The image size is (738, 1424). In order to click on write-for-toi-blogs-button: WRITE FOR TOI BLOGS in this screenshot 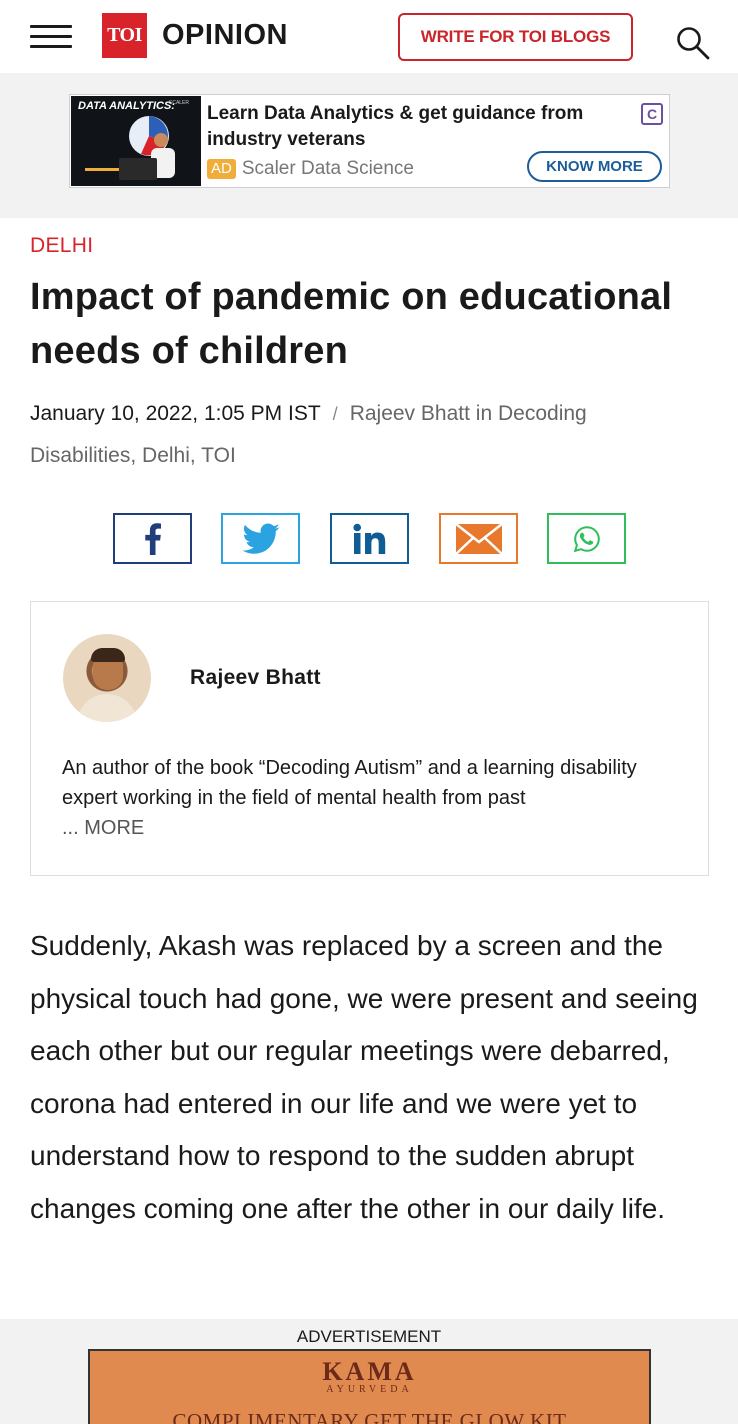, I will do `click(515, 37)`.